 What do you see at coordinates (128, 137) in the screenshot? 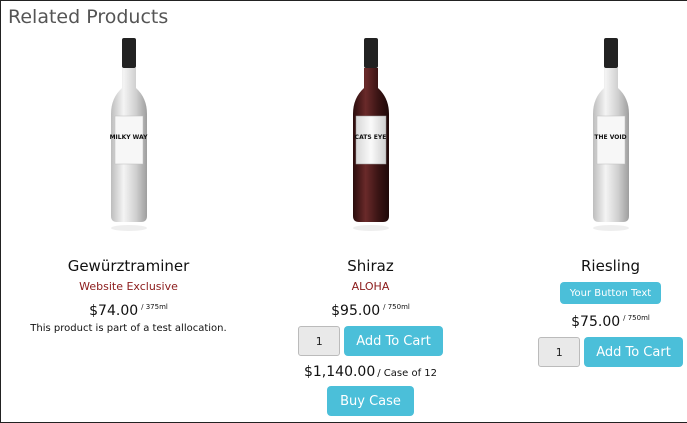
I see `bottle-label-text: MILKY WAY` at bounding box center [128, 137].